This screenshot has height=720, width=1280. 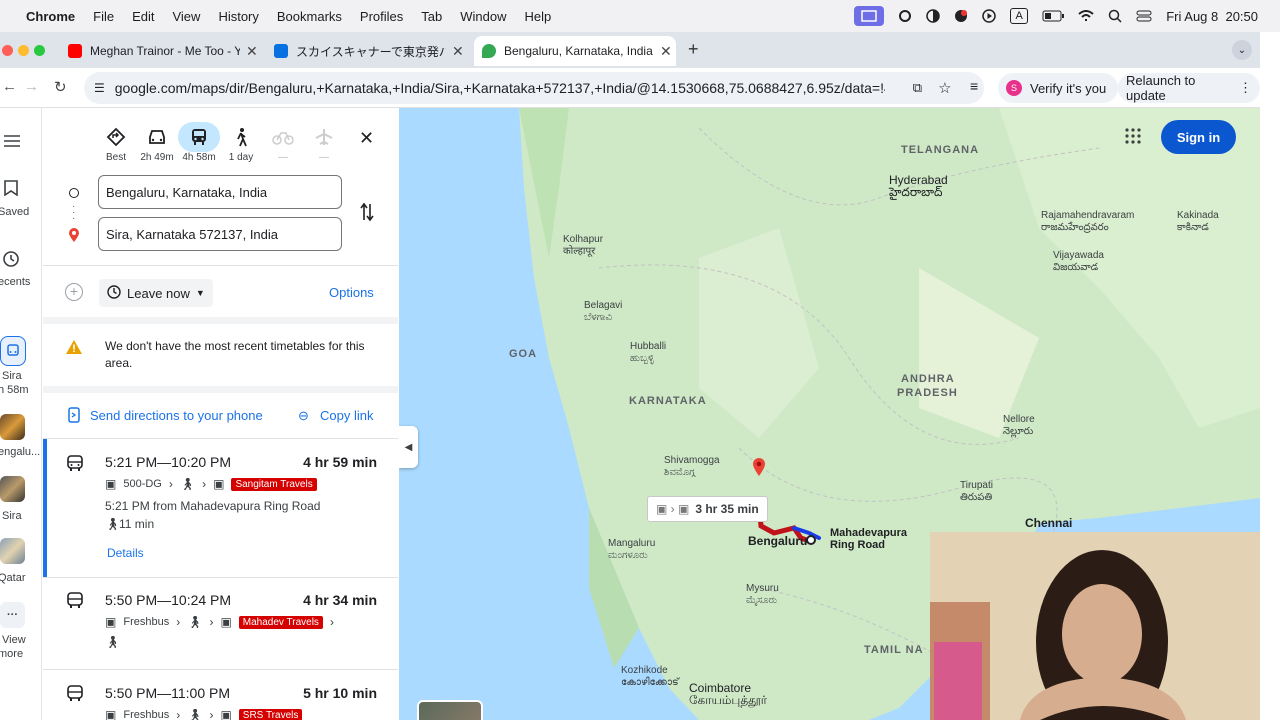 I want to click on close-directions-icon: ✕, so click(x=366, y=138).